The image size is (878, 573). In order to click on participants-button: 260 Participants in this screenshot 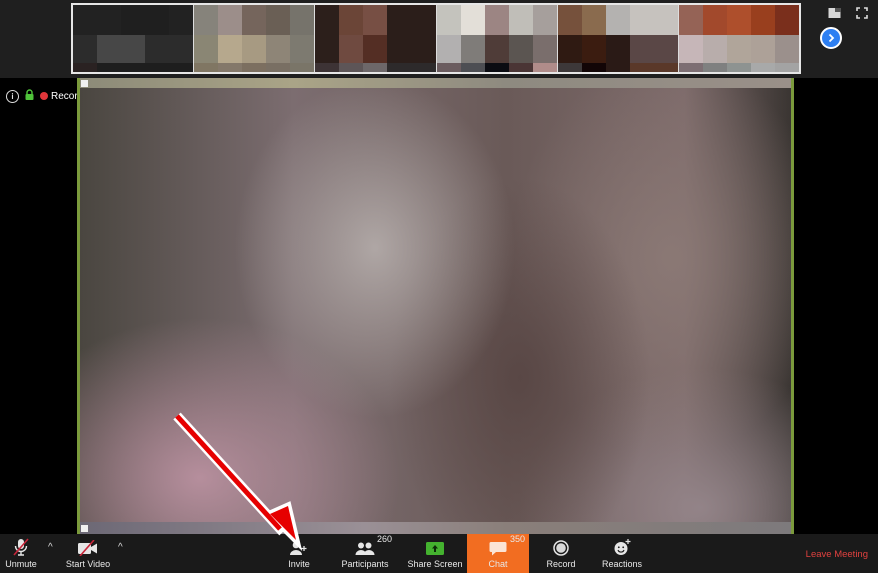, I will do `click(365, 553)`.